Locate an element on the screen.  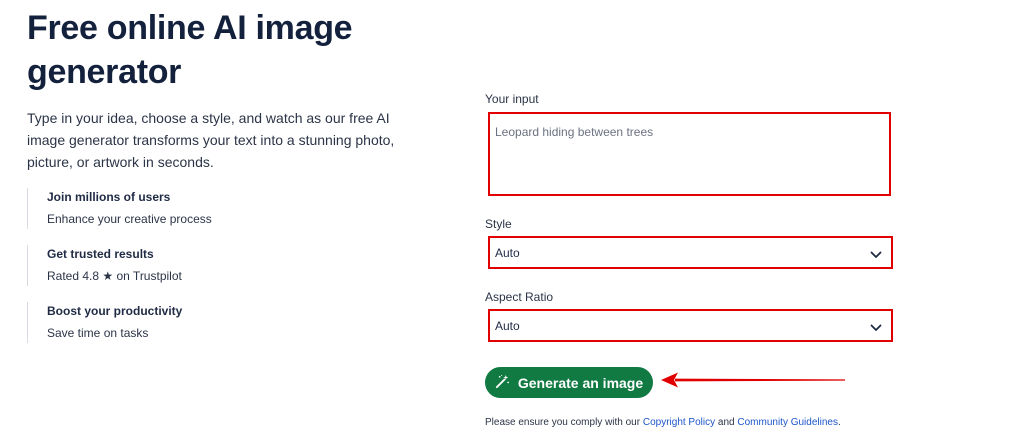
feature-description: Rated 4.8 ★ on Trustpilot is located at coordinates (114, 276).